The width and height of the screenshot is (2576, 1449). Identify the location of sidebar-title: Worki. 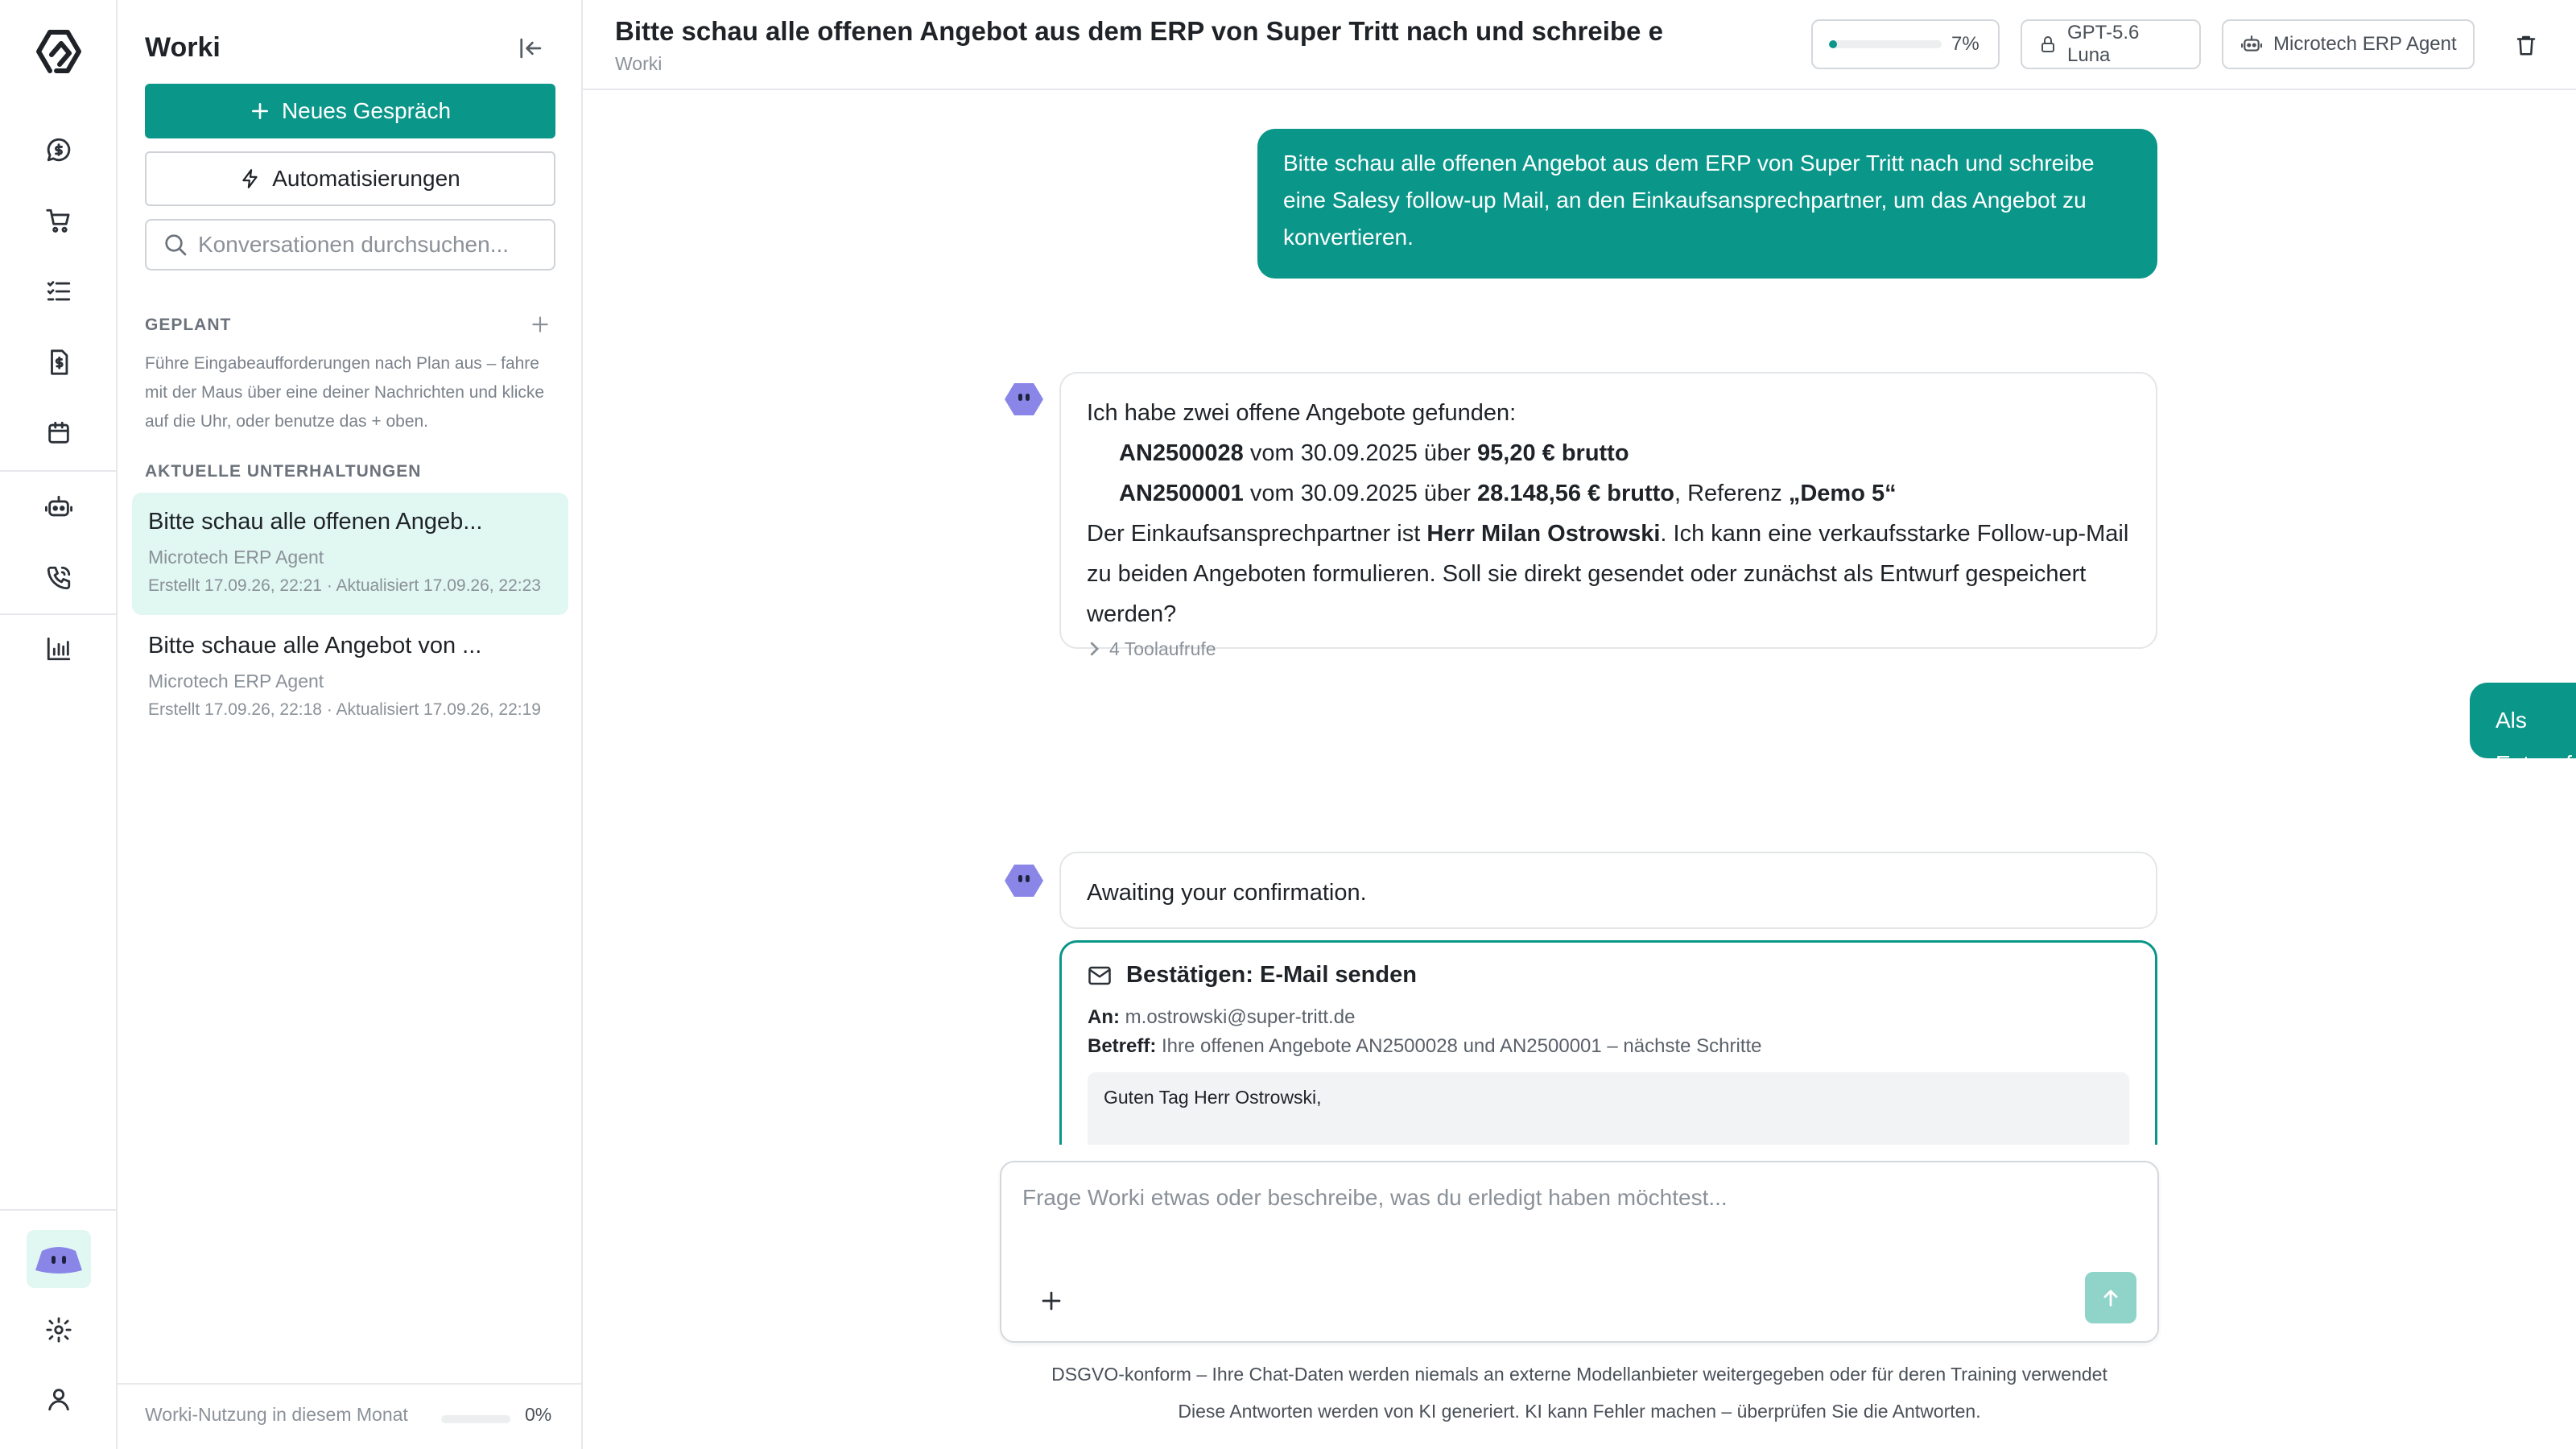
(183, 47).